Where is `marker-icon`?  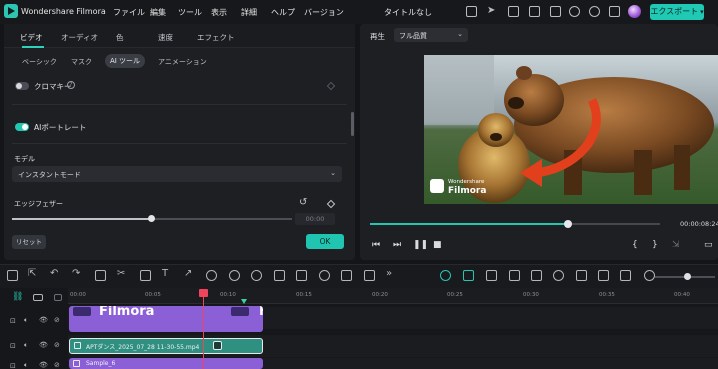
marker-icon is located at coordinates (244, 301).